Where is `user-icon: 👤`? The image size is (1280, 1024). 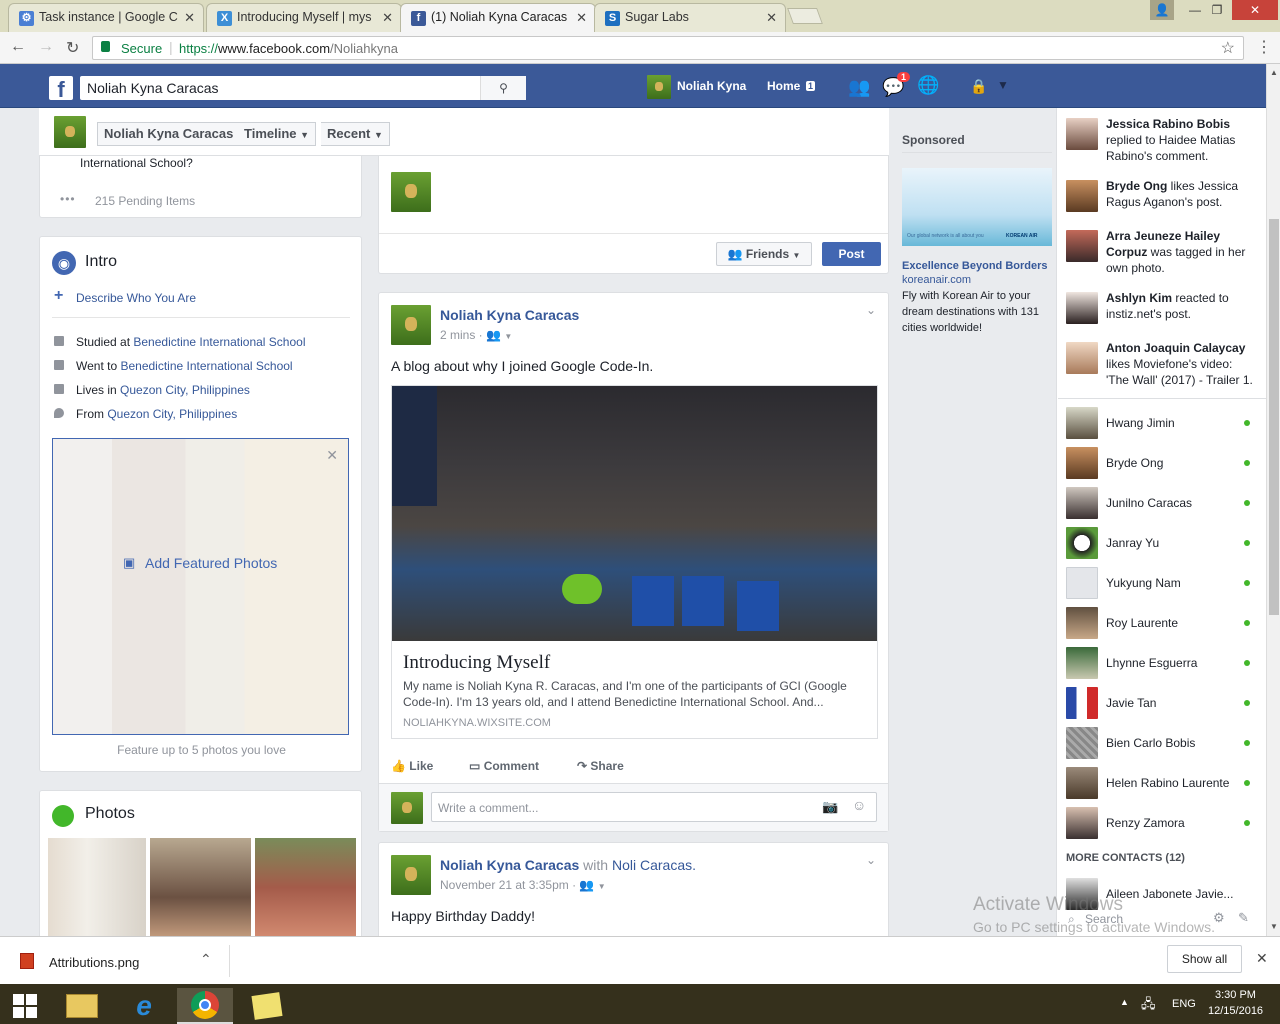
user-icon: 👤 is located at coordinates (1162, 10).